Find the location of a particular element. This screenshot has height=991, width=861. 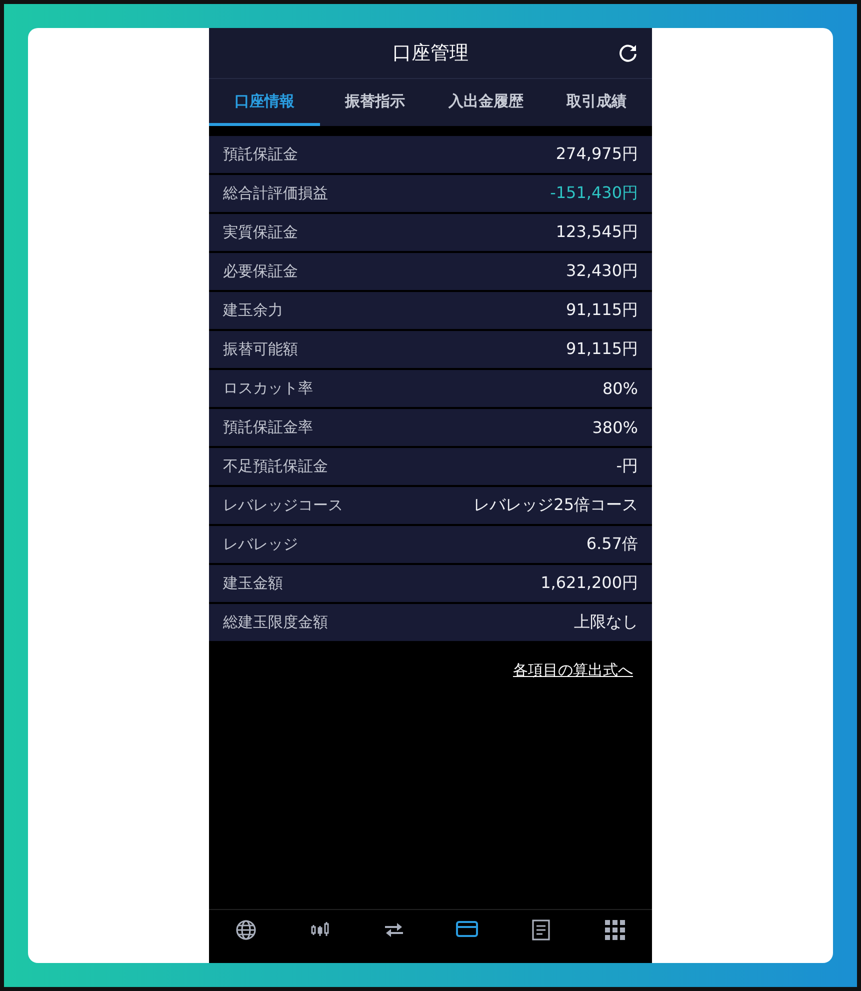

row-value: -円 is located at coordinates (627, 466).